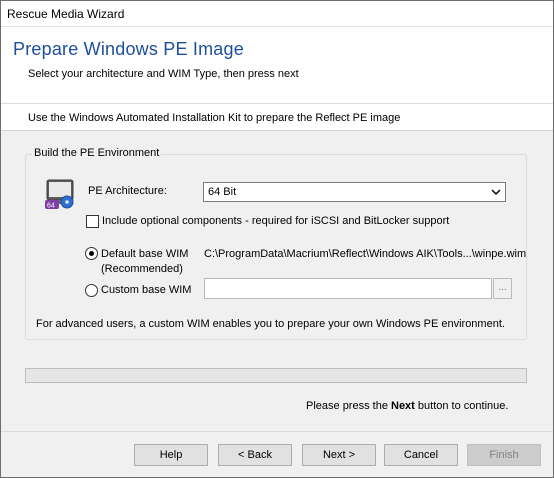 This screenshot has height=478, width=554. I want to click on continue-next-word: Next, so click(403, 406).